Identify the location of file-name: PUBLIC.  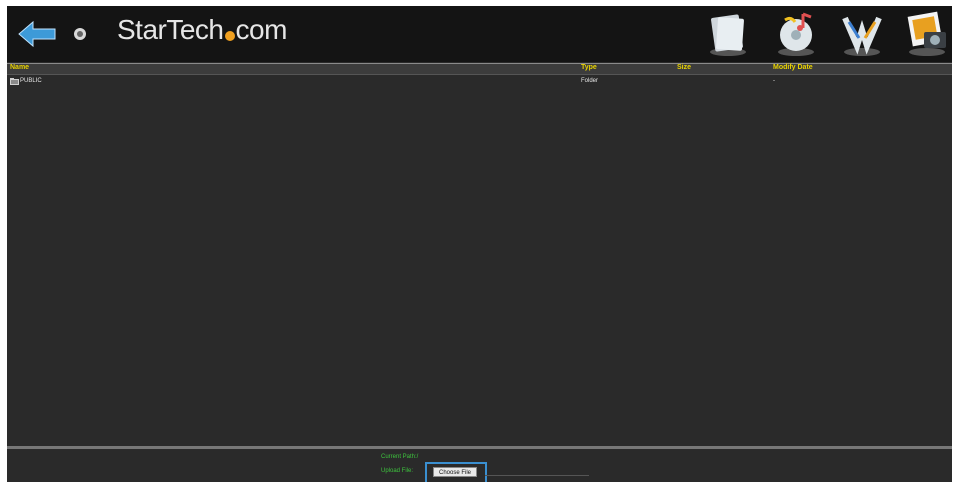
(31, 81).